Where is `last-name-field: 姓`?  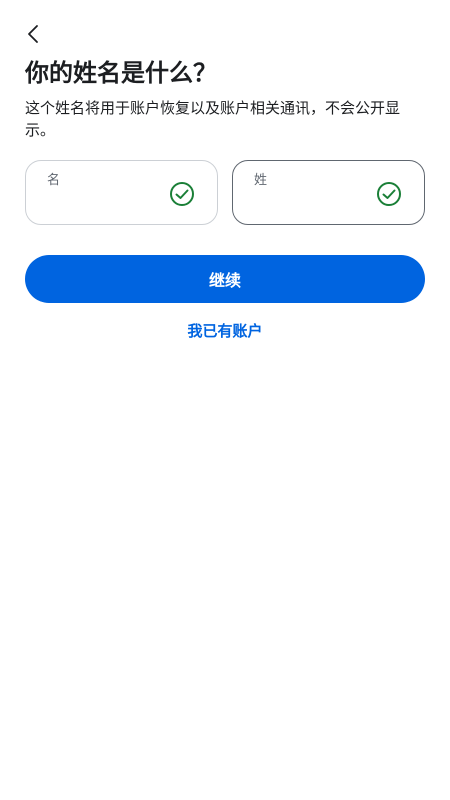
last-name-field: 姓 is located at coordinates (328, 192).